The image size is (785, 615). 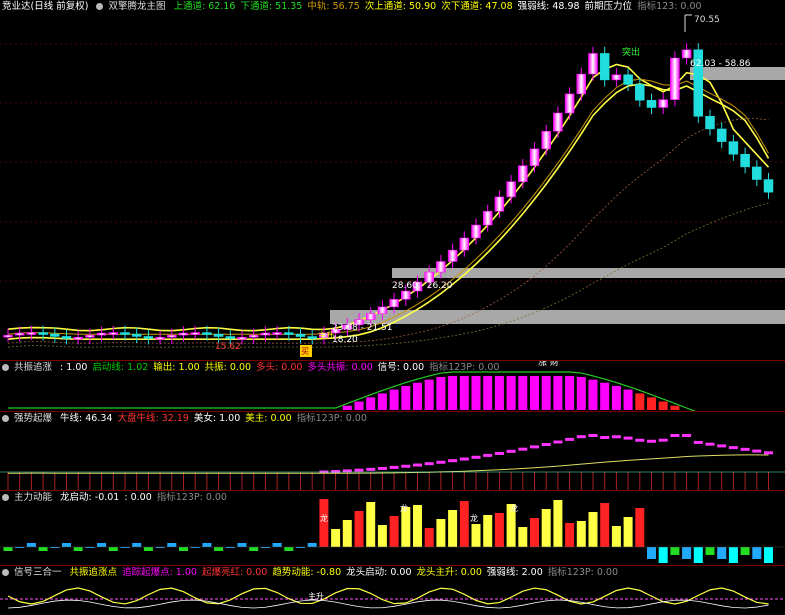 I want to click on pane2-value-item: 大盘牛线: 32.19, so click(x=153, y=418).